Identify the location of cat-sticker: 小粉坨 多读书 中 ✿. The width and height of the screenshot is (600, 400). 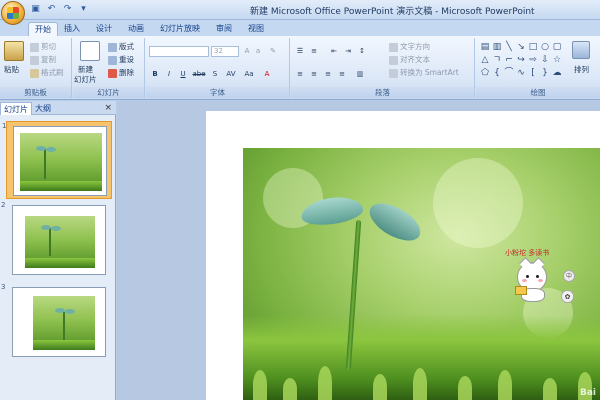
(550, 283).